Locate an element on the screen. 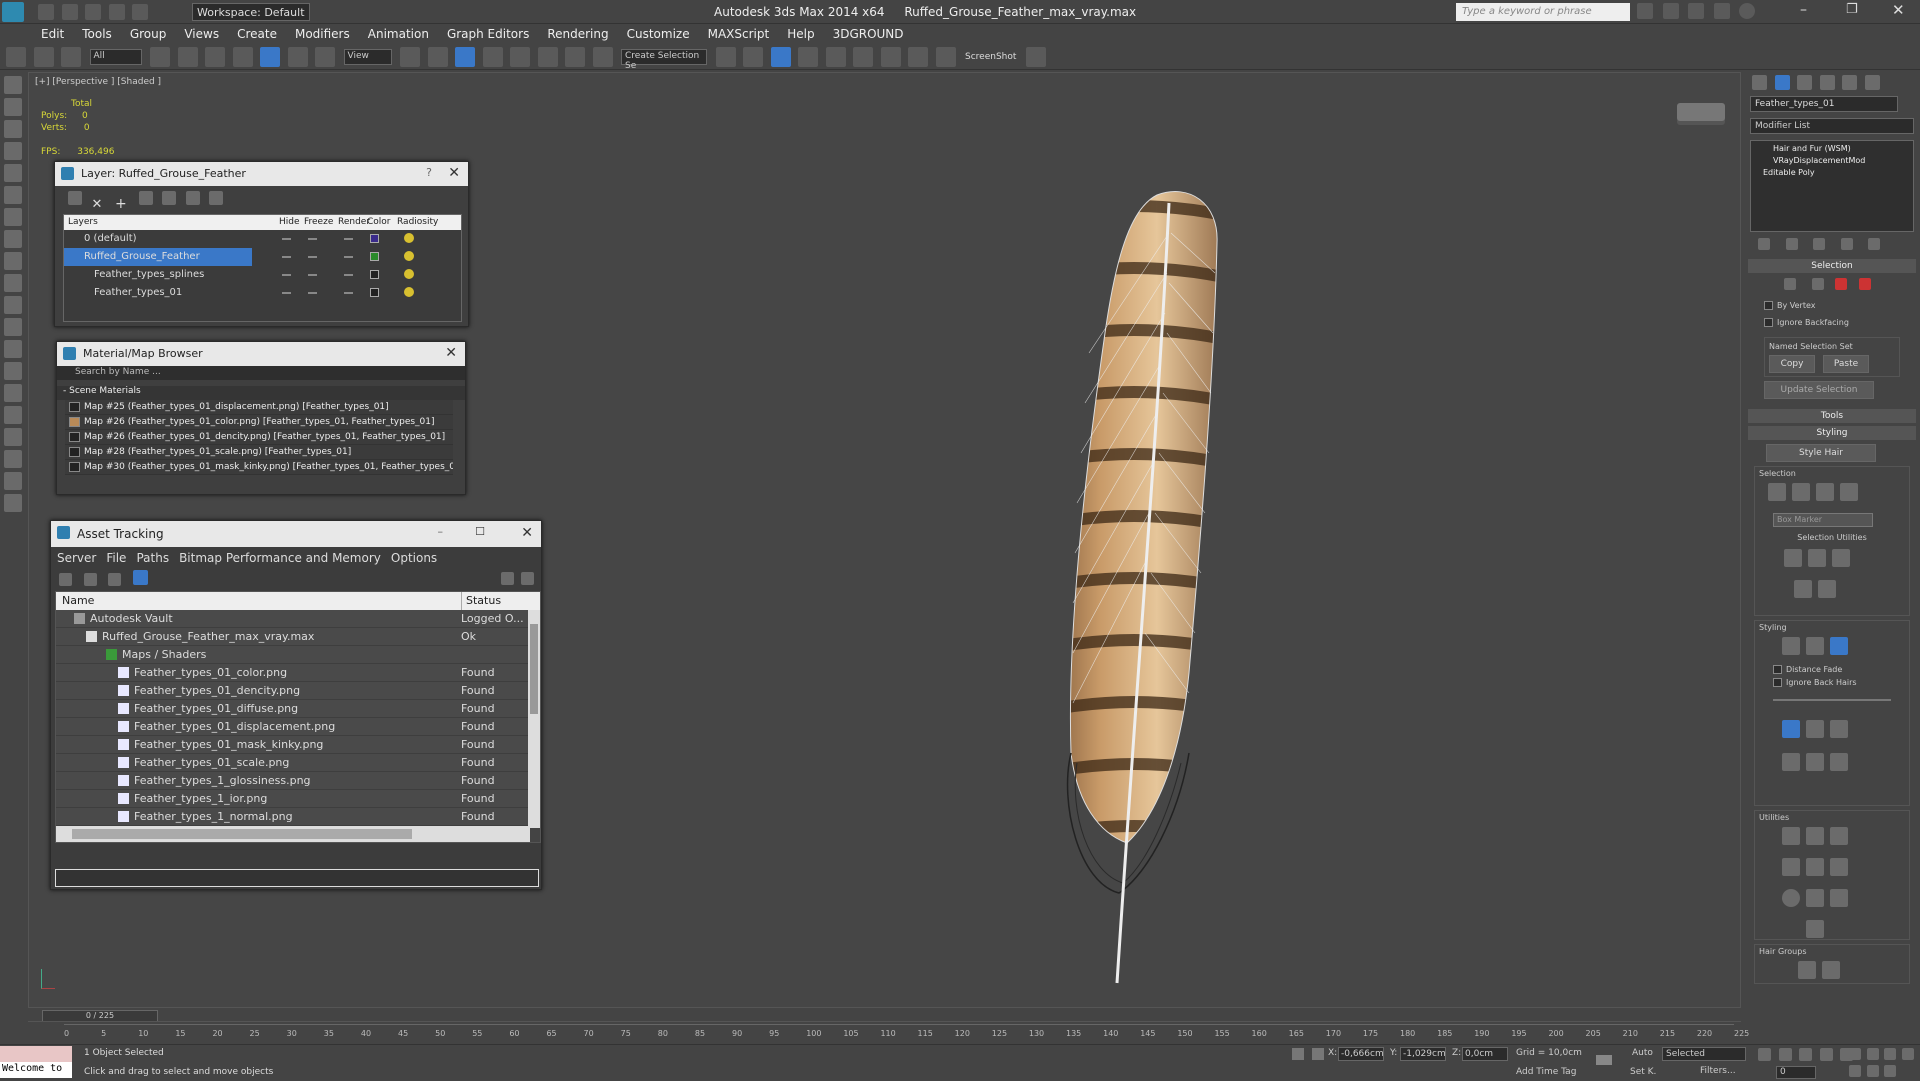  by-vertex-checkbox is located at coordinates (1768, 305).